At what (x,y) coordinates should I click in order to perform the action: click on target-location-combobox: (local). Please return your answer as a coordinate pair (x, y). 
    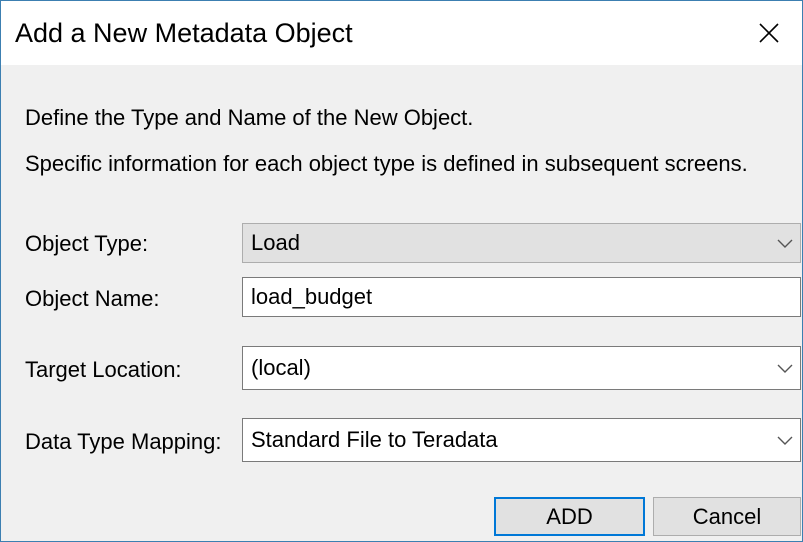
    Looking at the image, I should click on (521, 368).